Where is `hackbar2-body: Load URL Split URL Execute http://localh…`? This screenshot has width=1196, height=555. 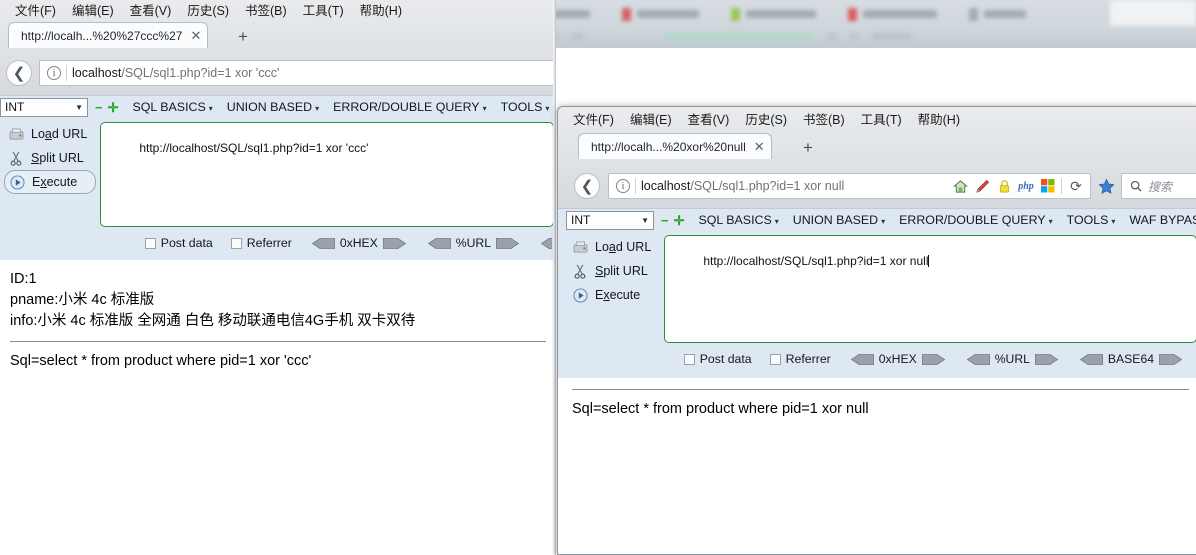 hackbar2-body: Load URL Split URL Execute http://localh… is located at coordinates (877, 289).